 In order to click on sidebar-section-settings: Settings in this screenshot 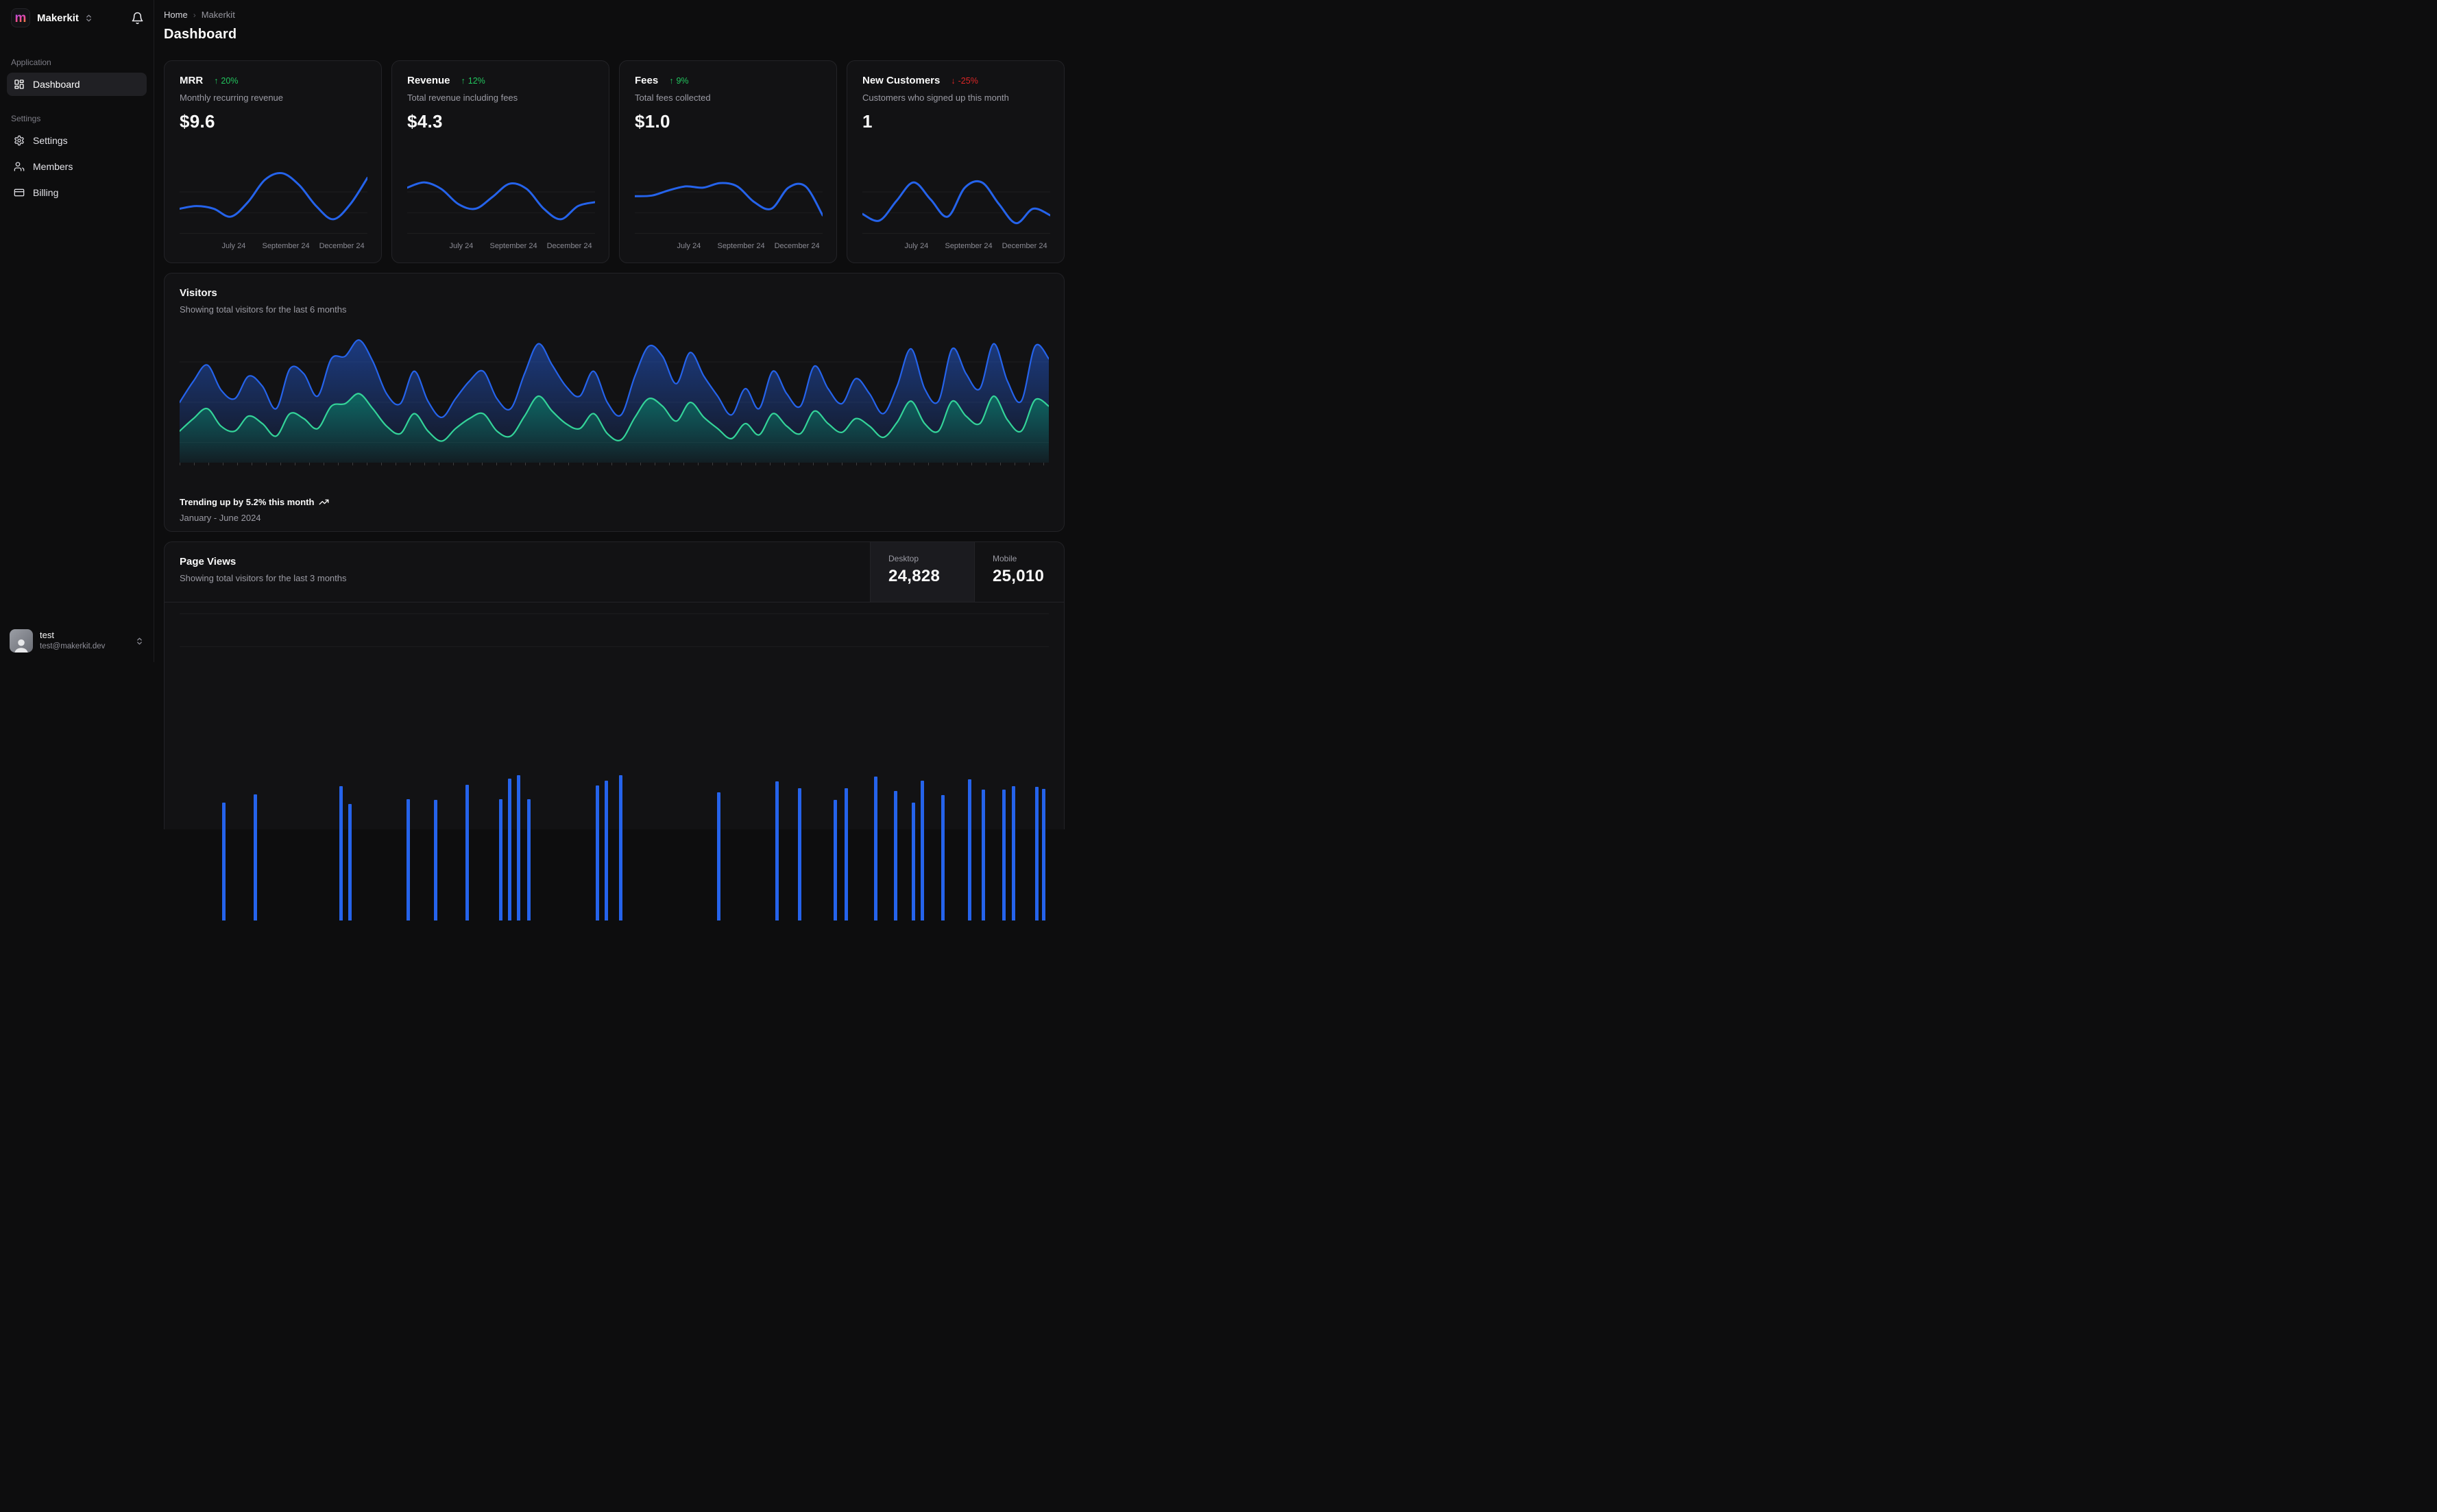, I will do `click(26, 118)`.